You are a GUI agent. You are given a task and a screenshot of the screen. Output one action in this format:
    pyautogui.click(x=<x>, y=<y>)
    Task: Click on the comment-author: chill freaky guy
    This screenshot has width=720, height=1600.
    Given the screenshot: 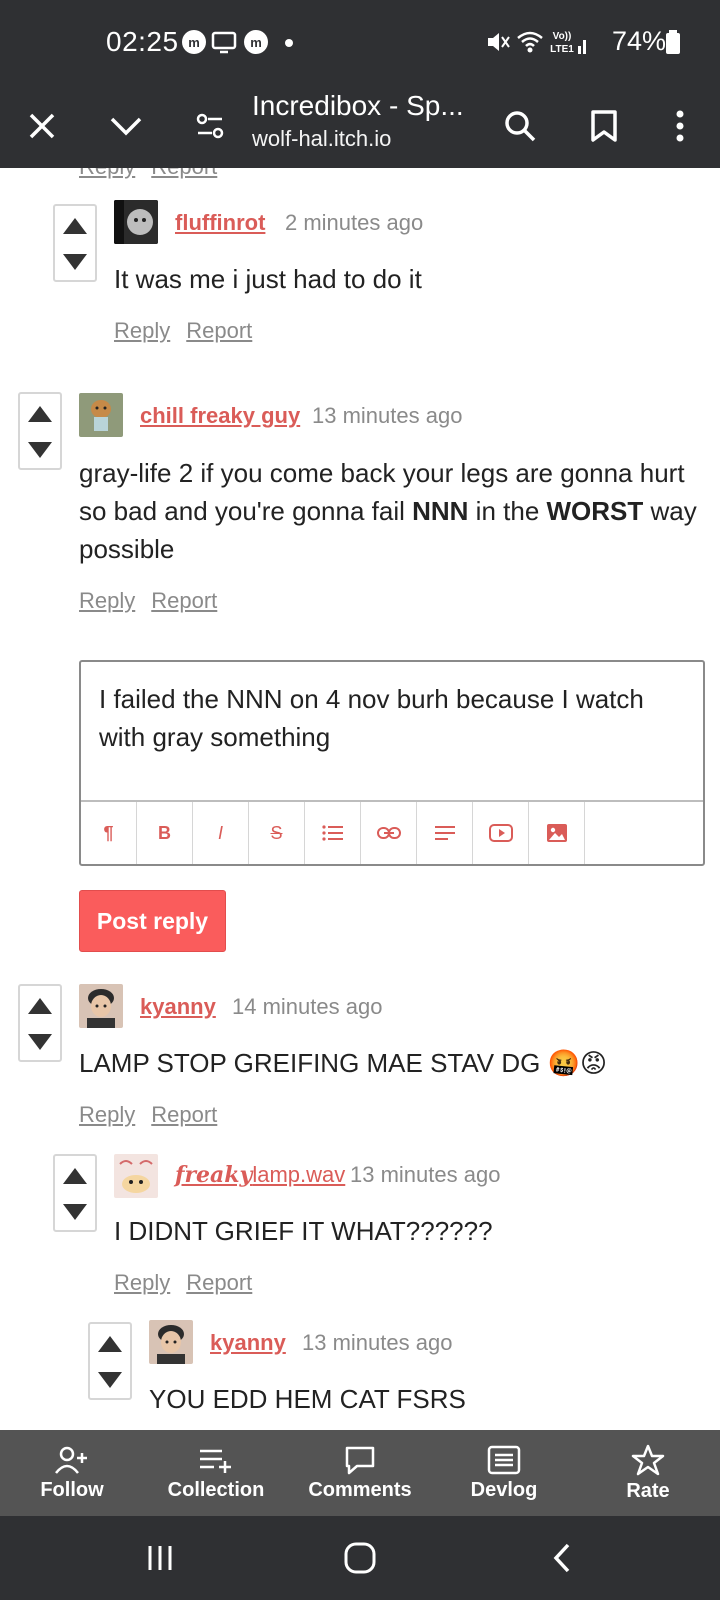 What is the action you would take?
    pyautogui.click(x=220, y=416)
    